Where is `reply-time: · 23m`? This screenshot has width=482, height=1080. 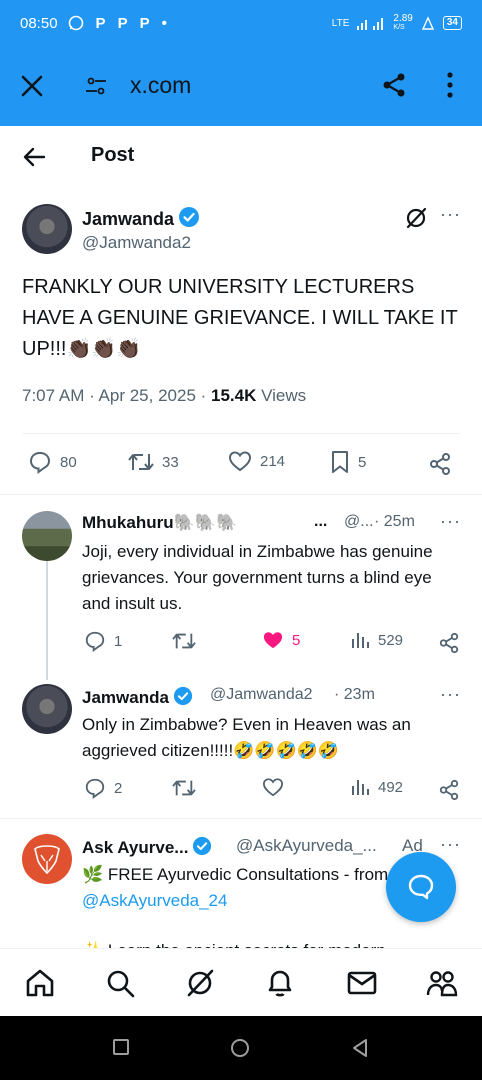
reply-time: · 23m is located at coordinates (354, 695).